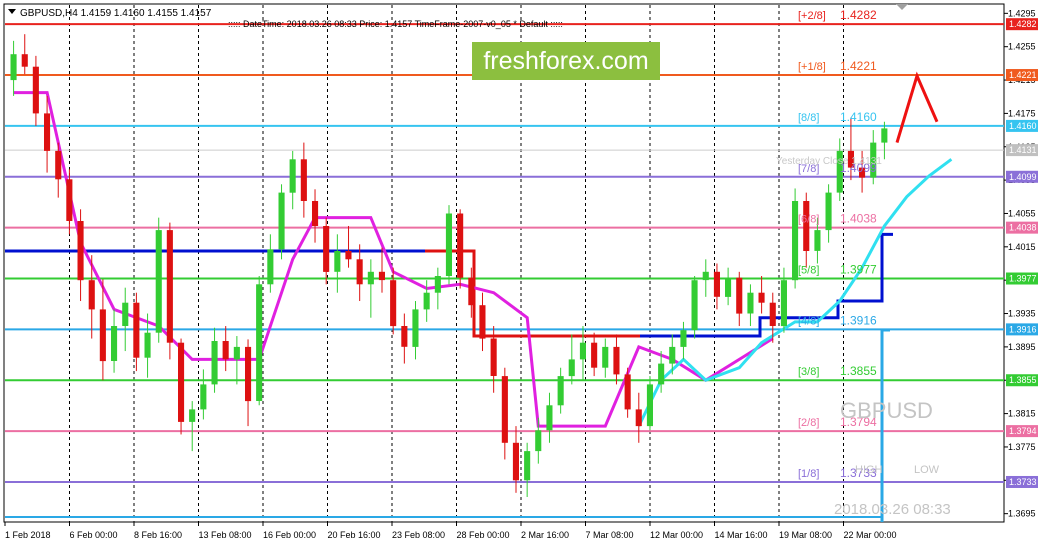 The width and height of the screenshot is (1043, 548). I want to click on price-label-text: 1.3916, so click(1023, 329).